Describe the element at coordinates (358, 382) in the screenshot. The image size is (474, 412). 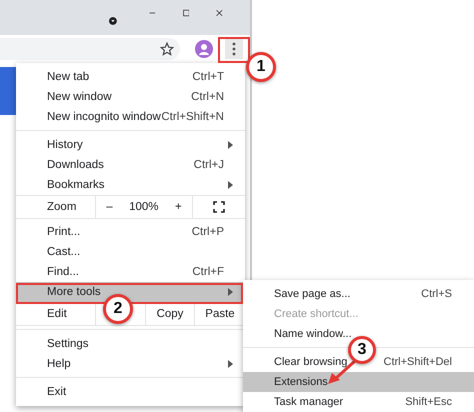
I see `menu-item: Extensions` at that location.